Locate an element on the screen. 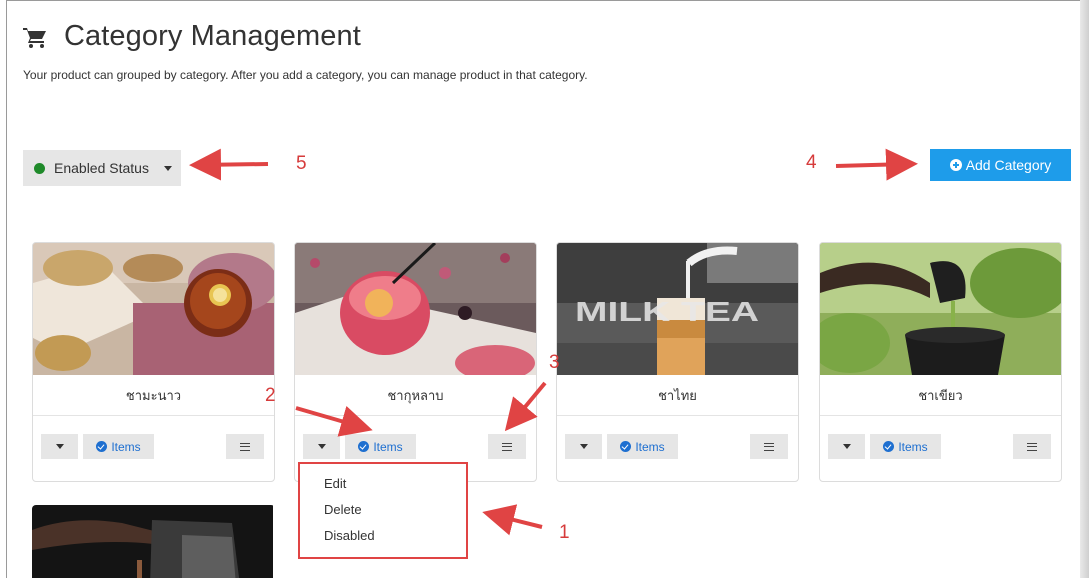 The image size is (1089, 578). annotation-2: 2 is located at coordinates (270, 395).